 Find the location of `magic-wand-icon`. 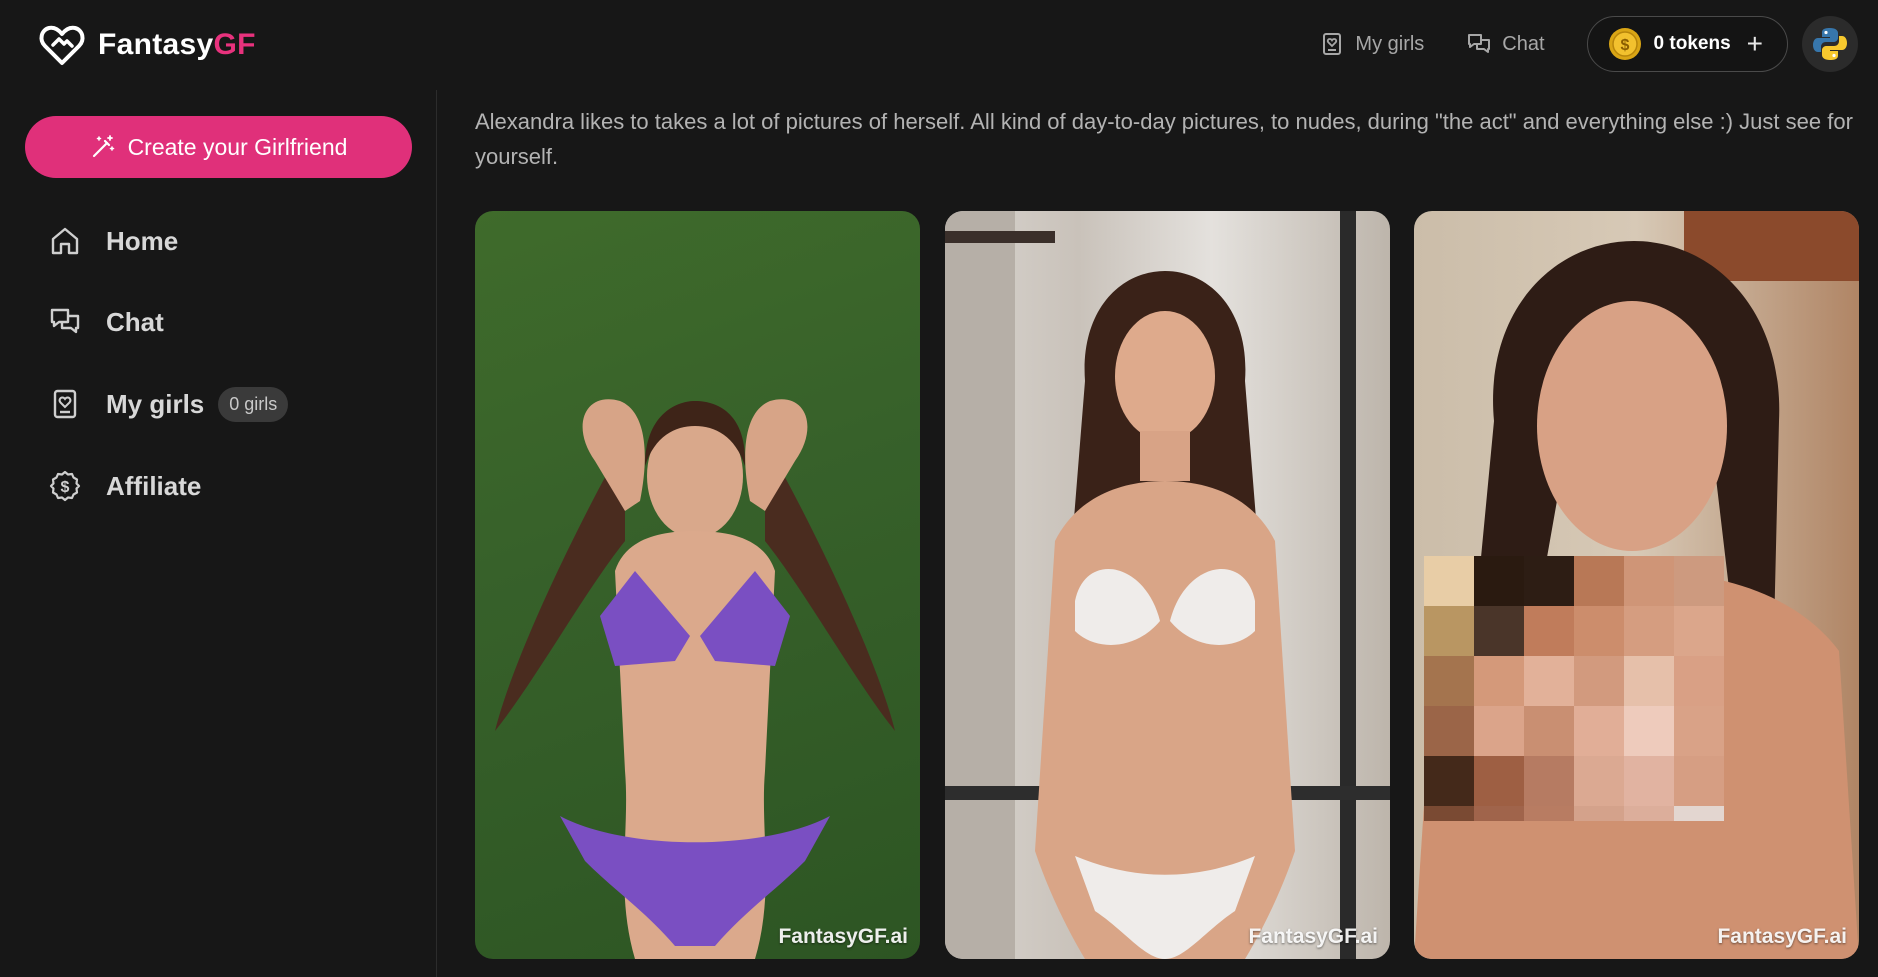

magic-wand-icon is located at coordinates (103, 146).